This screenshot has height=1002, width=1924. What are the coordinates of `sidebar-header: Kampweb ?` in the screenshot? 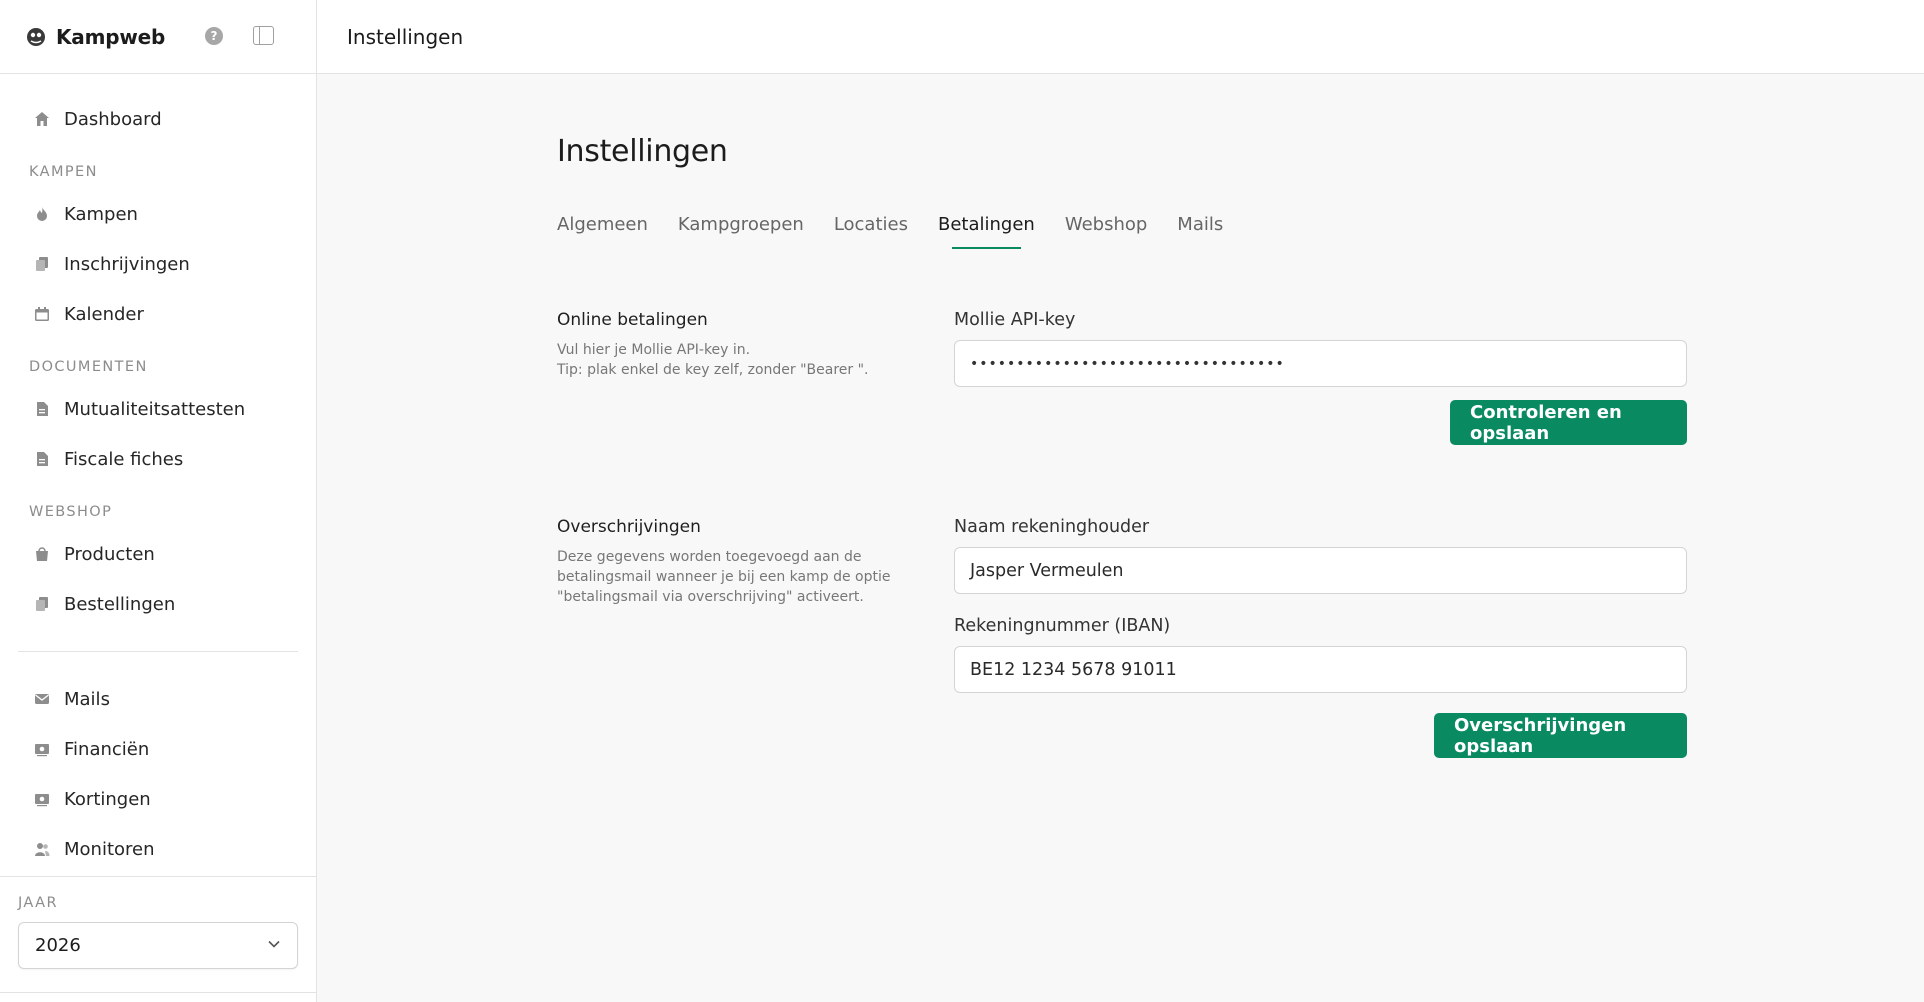 It's located at (158, 37).